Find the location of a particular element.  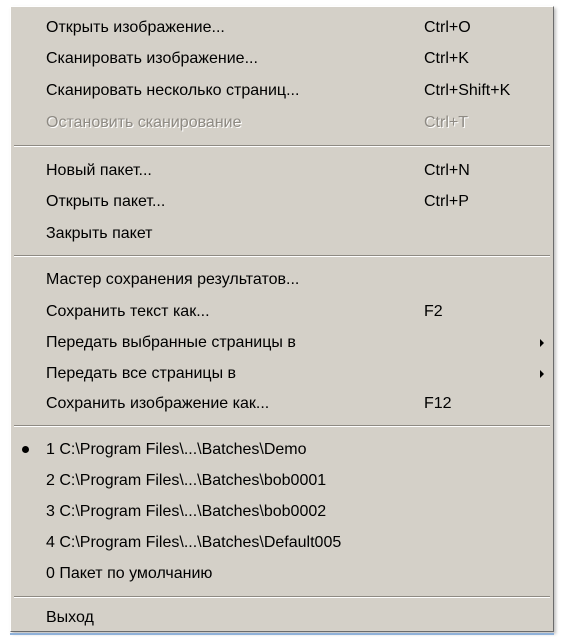

menu-item-shortcut: Ctrl+T is located at coordinates (446, 122).